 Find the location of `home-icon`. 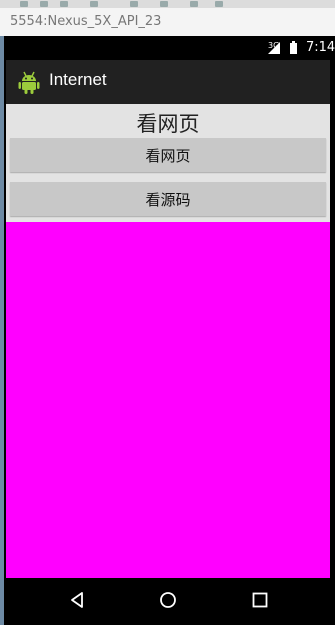

home-icon is located at coordinates (168, 600).